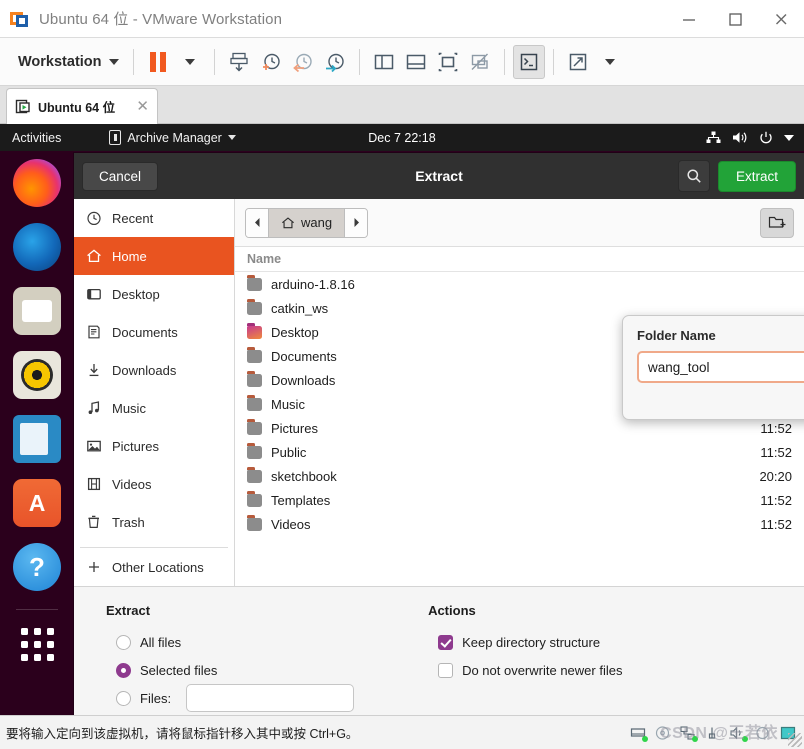 The height and width of the screenshot is (749, 804). I want to click on sidebar-item-music: Music, so click(154, 408).